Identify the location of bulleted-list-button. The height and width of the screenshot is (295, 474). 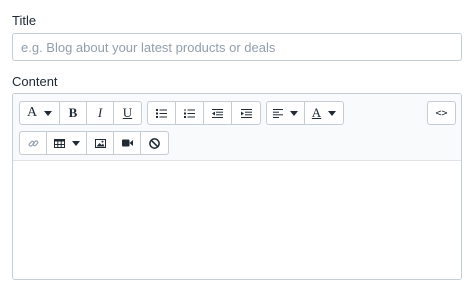
(162, 113).